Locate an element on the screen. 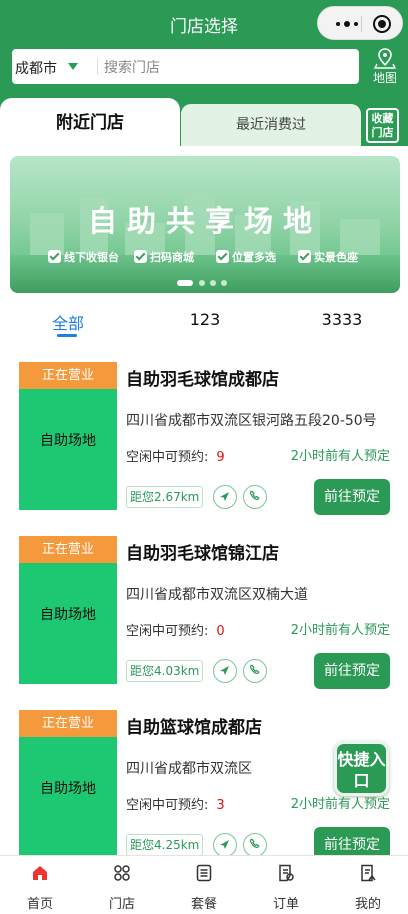 The image size is (408, 914). store-name: 自助篮球馆成都店 is located at coordinates (194, 728).